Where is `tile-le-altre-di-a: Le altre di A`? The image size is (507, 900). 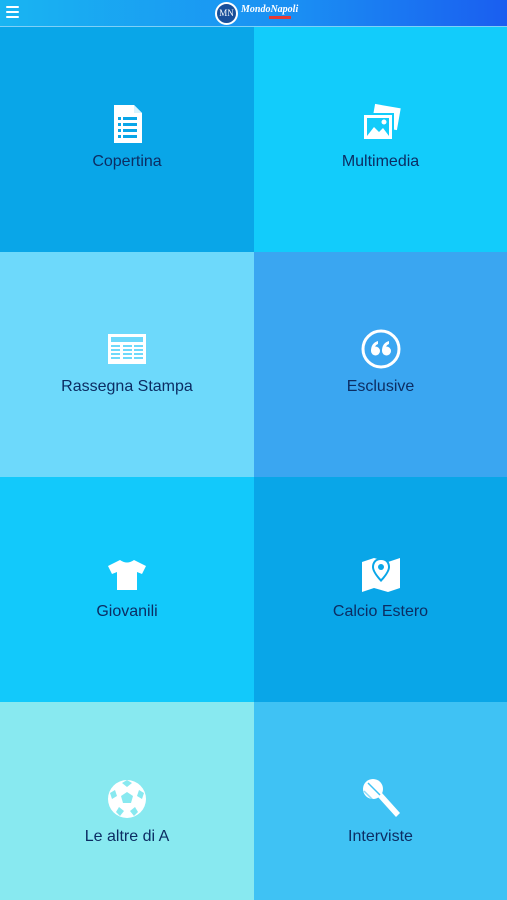 tile-le-altre-di-a: Le altre di A is located at coordinates (127, 801).